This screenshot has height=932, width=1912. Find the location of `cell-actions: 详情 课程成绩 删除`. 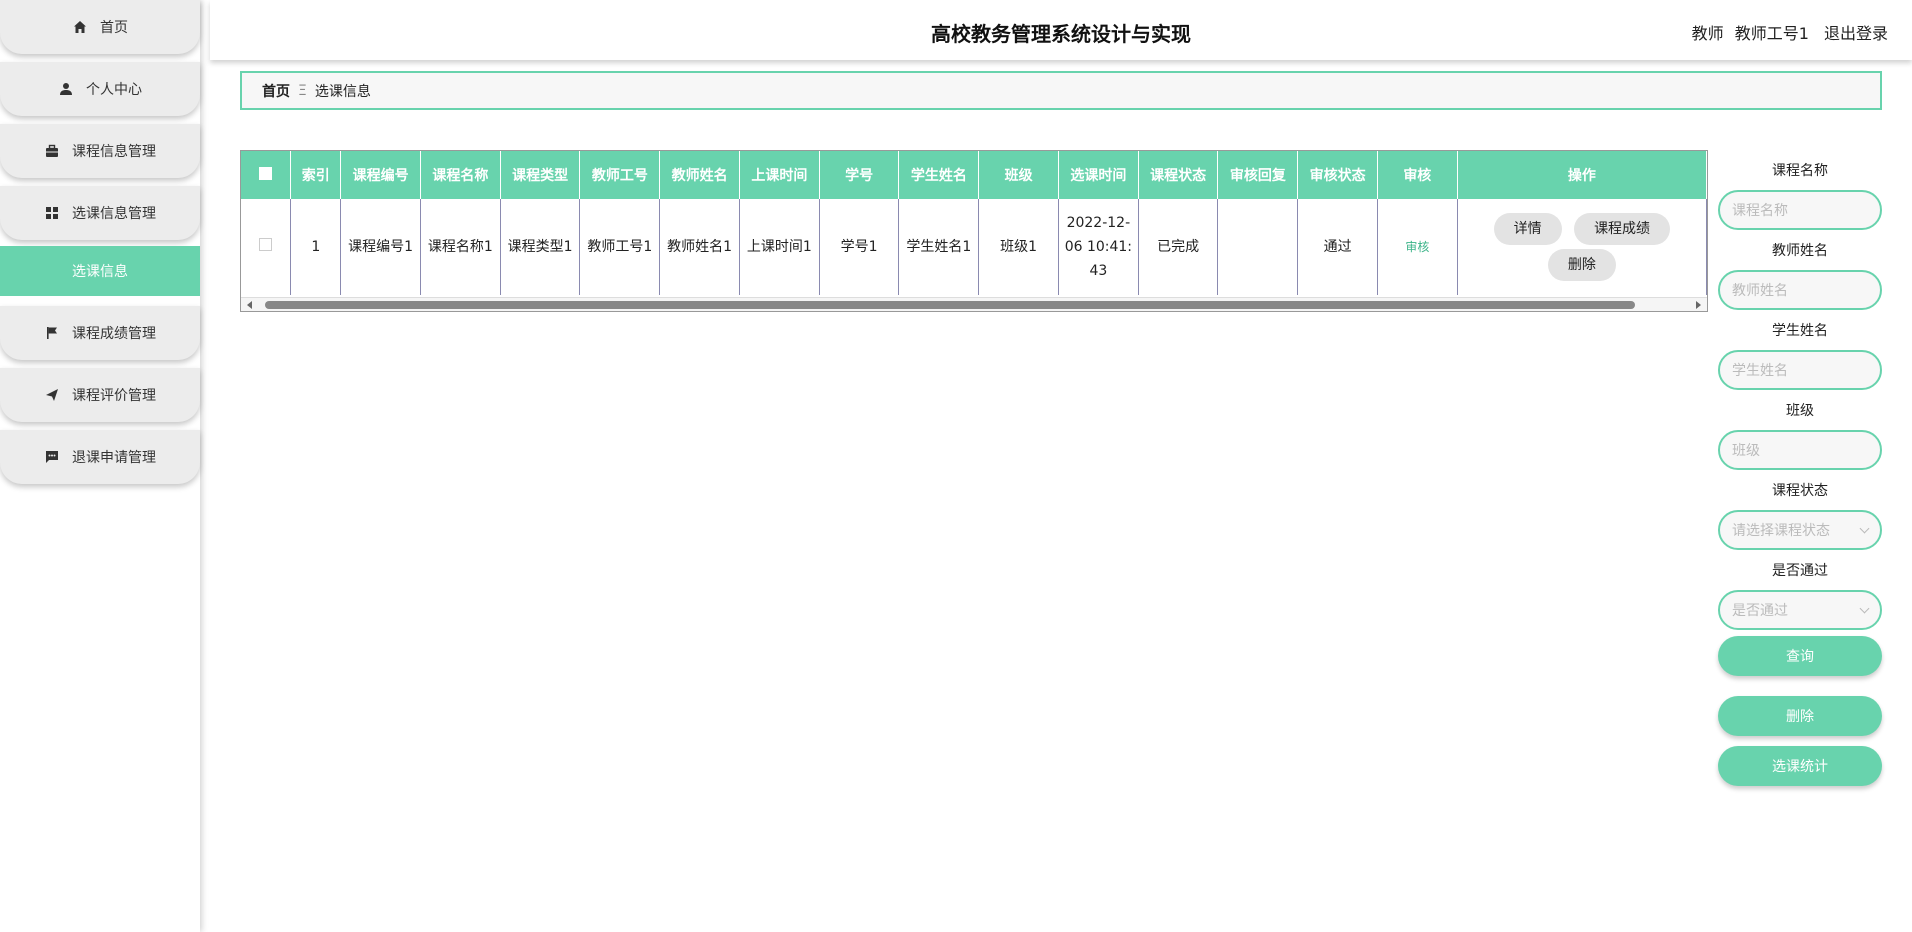

cell-actions: 详情 课程成绩 删除 is located at coordinates (1582, 247).